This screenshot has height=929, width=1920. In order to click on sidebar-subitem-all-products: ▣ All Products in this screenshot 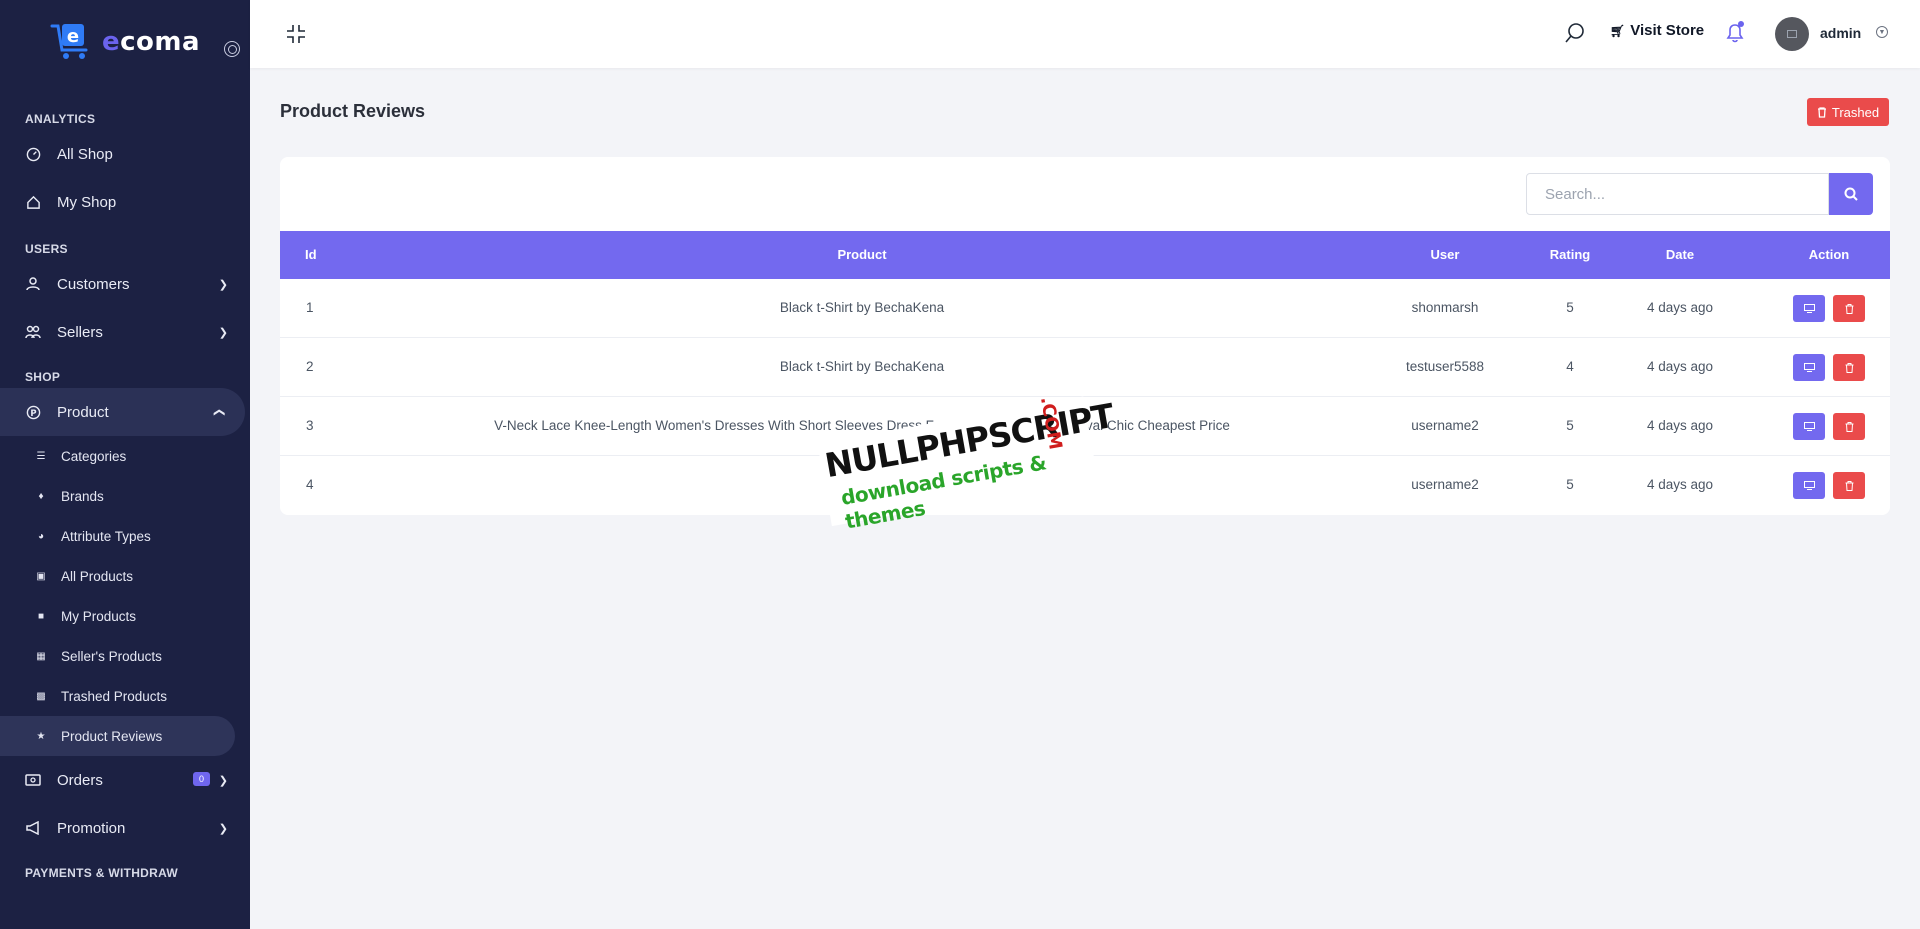, I will do `click(125, 576)`.